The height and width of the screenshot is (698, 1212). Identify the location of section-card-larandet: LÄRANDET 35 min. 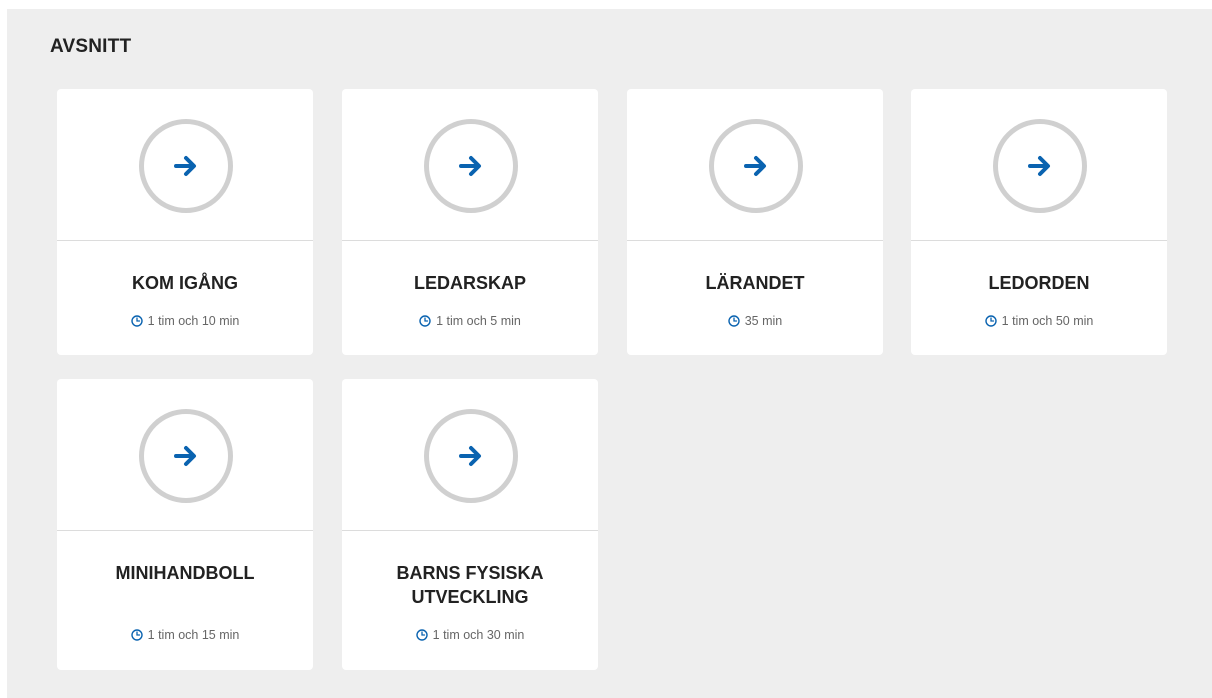
(755, 222).